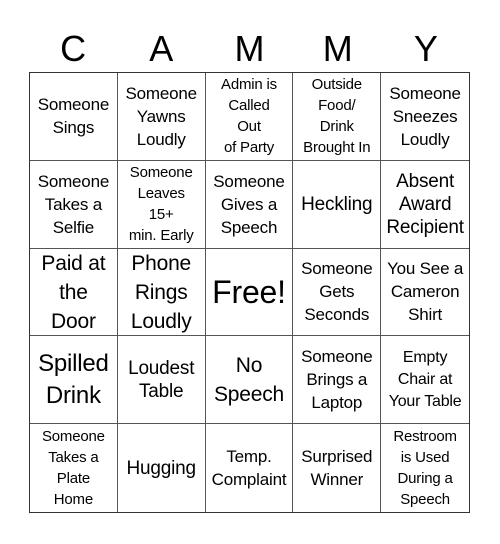 The image size is (500, 544). Describe the element at coordinates (425, 205) in the screenshot. I see `bingo-cell: Absent Award Recipient` at that location.